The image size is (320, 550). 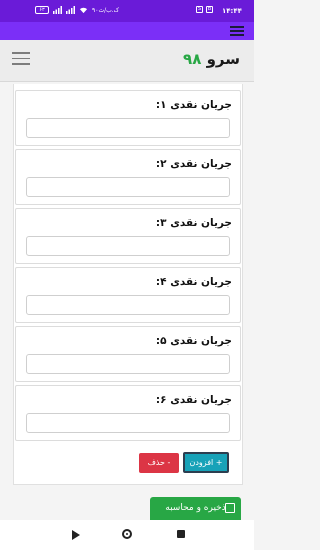 I want to click on status-time: ۱۴:۴۴, so click(x=232, y=11).